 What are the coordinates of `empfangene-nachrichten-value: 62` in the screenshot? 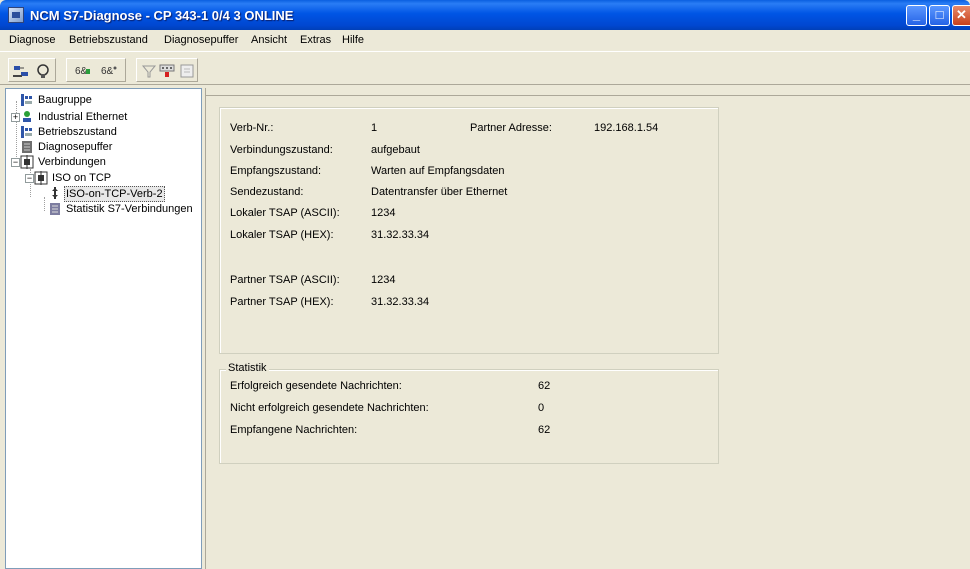 It's located at (544, 430).